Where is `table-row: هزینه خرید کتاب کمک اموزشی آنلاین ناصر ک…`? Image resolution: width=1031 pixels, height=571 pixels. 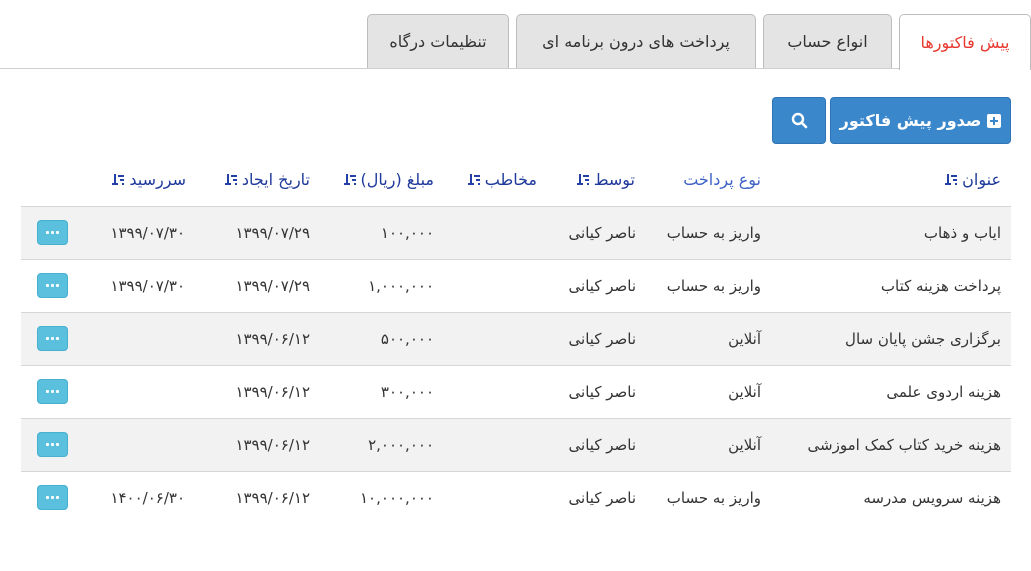 table-row: هزینه خرید کتاب کمک اموزشی آنلاین ناصر ک… is located at coordinates (516, 444).